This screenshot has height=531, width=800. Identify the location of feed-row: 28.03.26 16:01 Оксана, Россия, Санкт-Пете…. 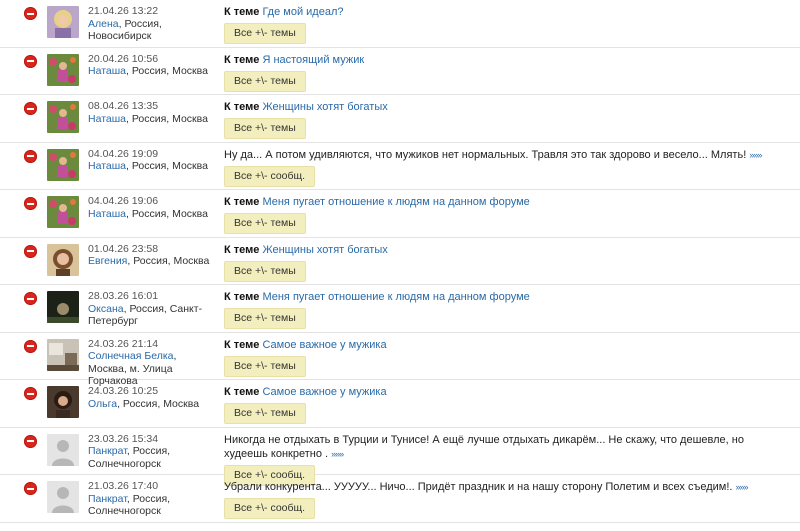
(400, 309).